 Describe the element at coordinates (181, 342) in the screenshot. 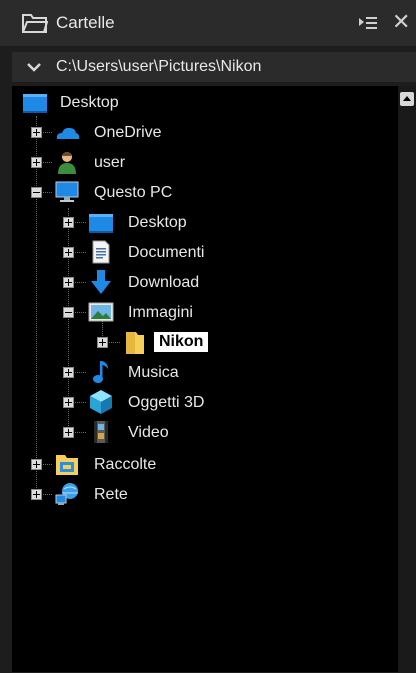

I see `tree-item-label: Nikon` at that location.